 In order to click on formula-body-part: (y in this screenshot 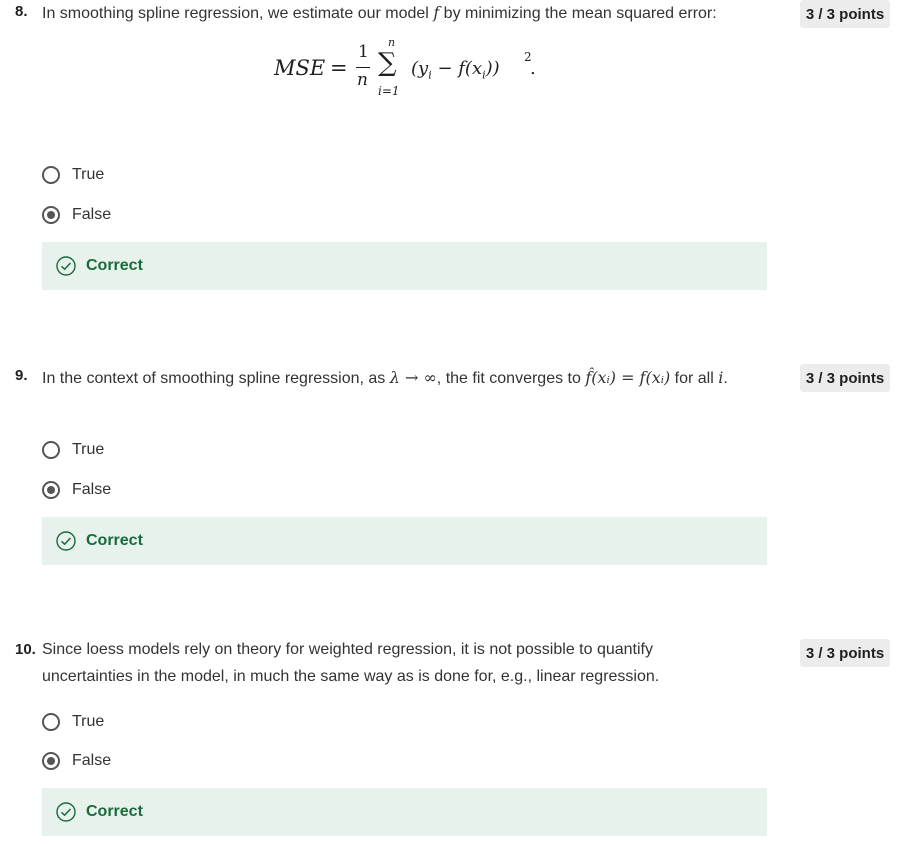, I will do `click(420, 68)`.